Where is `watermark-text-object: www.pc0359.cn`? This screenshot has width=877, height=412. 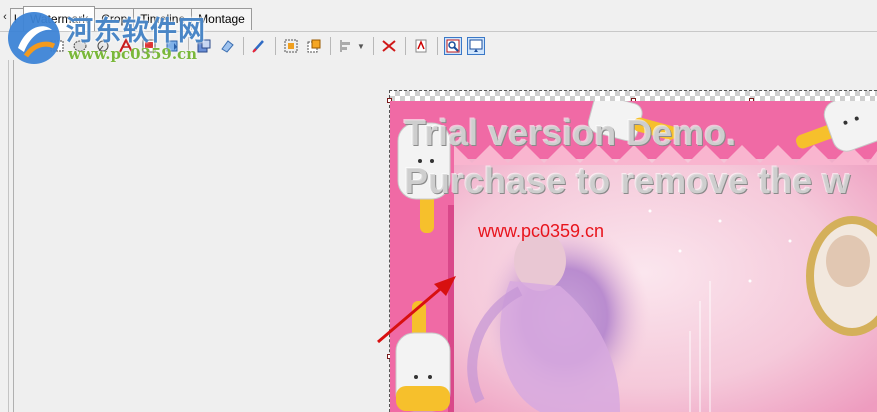 watermark-text-object: www.pc0359.cn is located at coordinates (541, 231).